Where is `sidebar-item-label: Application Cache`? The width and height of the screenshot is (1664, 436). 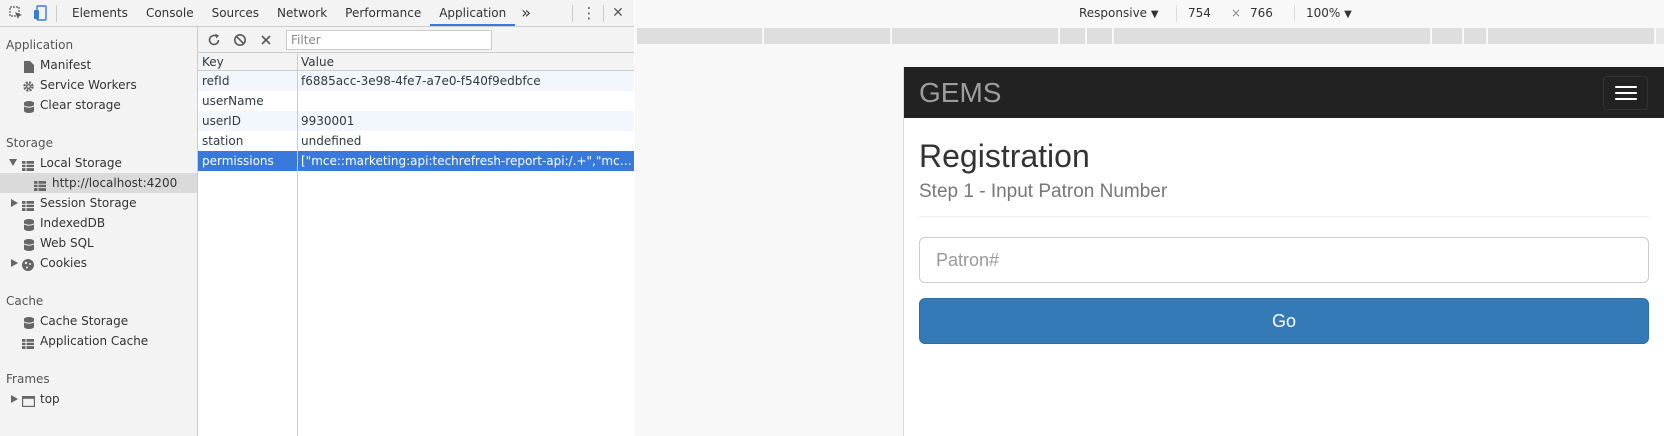
sidebar-item-label: Application Cache is located at coordinates (94, 341).